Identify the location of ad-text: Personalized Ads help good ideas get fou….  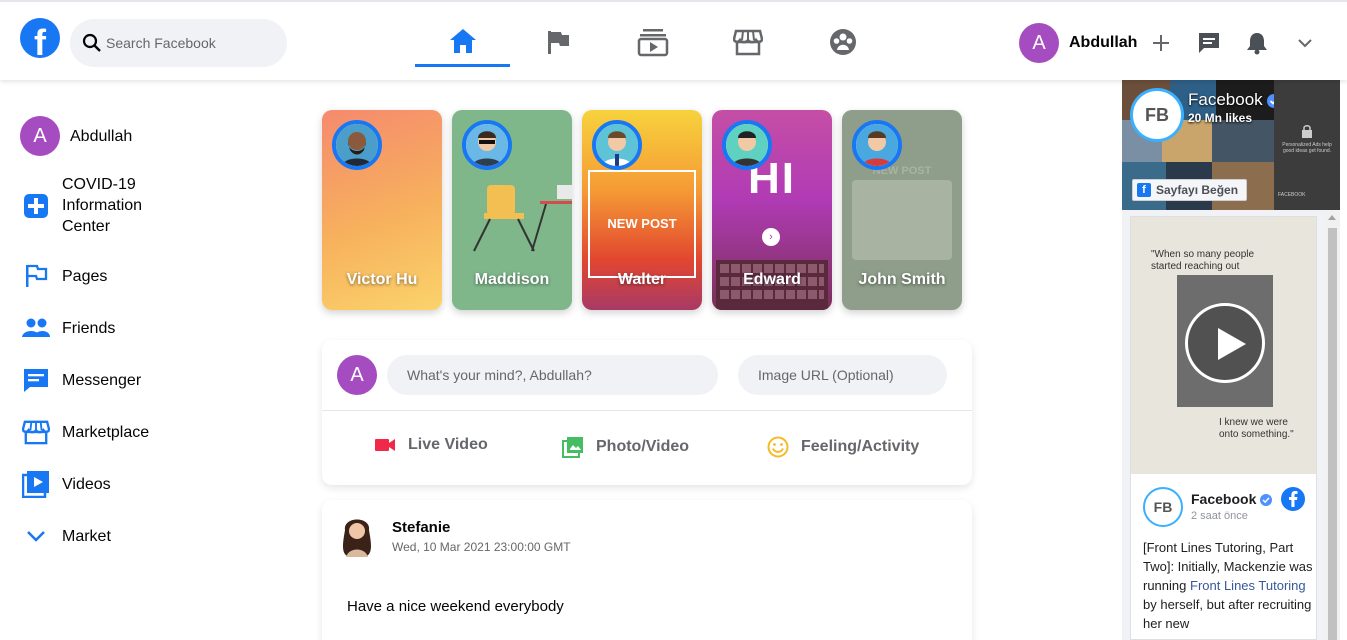
(1307, 148).